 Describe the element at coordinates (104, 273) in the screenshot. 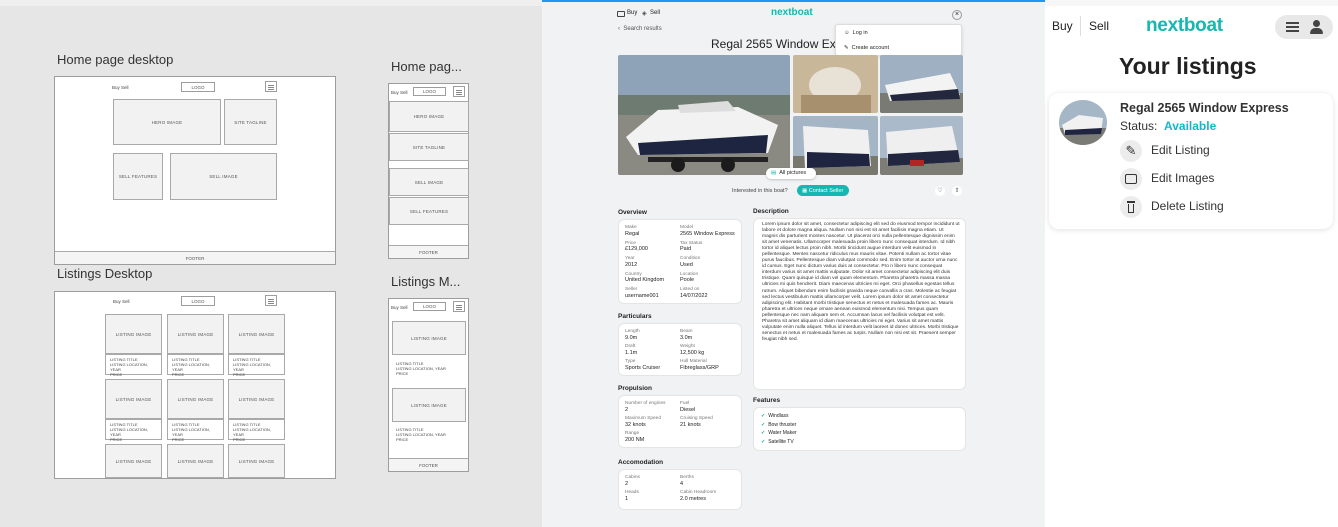

I see `frame-label-listings-desktop: Listings Desktop` at that location.